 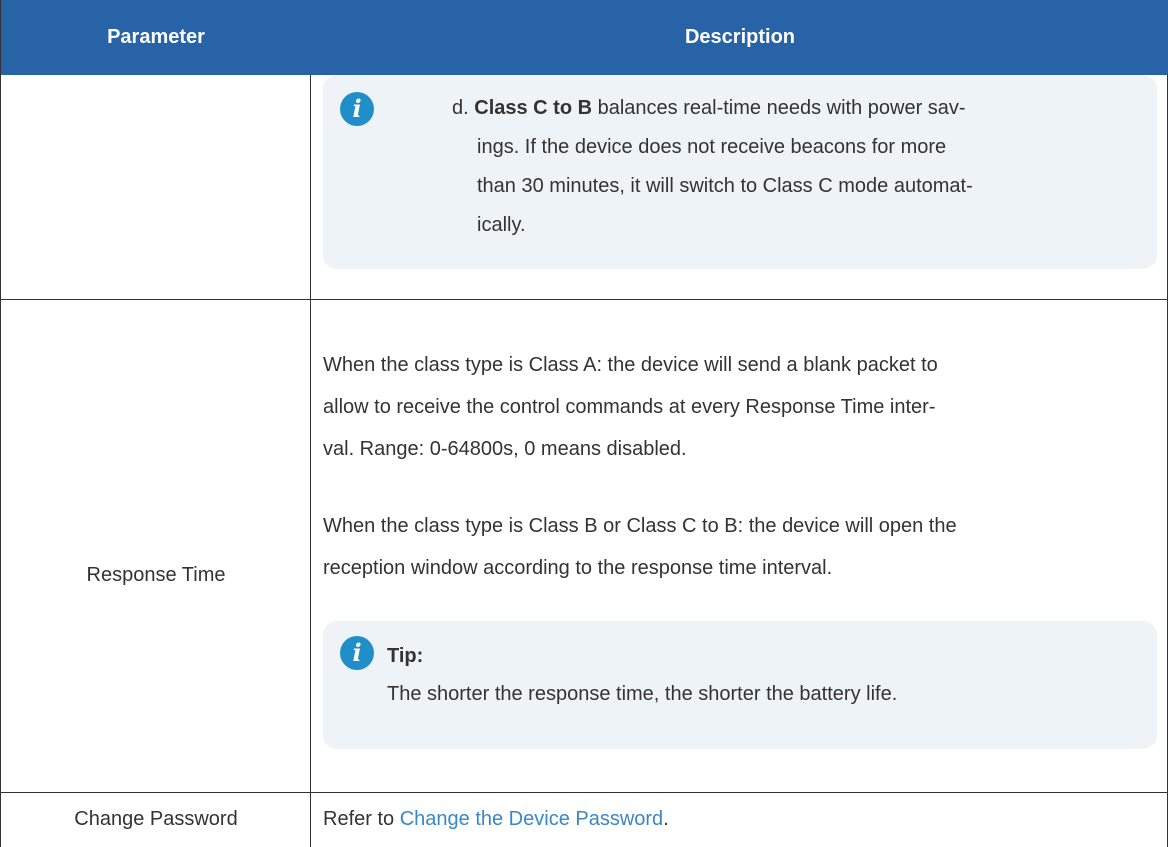 What do you see at coordinates (505, 449) in the screenshot?
I see `description-line: val. Range: 0-64800s, 0 means disabled.` at bounding box center [505, 449].